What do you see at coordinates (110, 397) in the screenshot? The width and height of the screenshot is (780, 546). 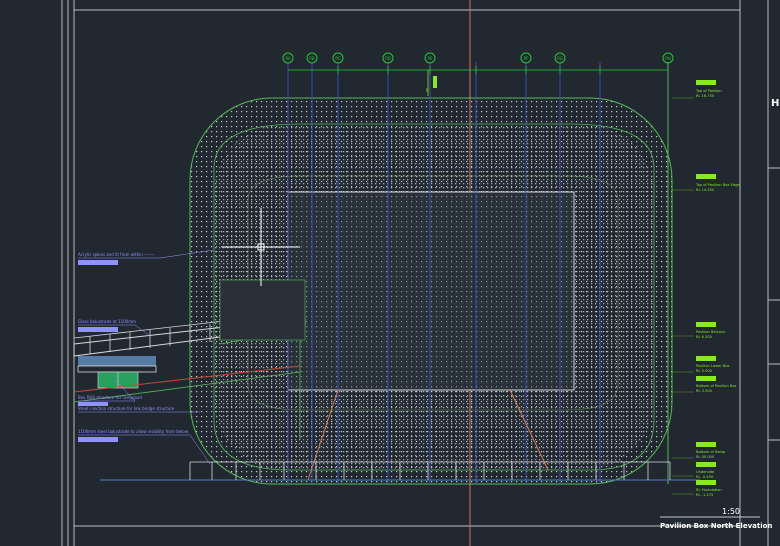 I see `svg-text: Box RHS structure for ramp/pod` at bounding box center [110, 397].